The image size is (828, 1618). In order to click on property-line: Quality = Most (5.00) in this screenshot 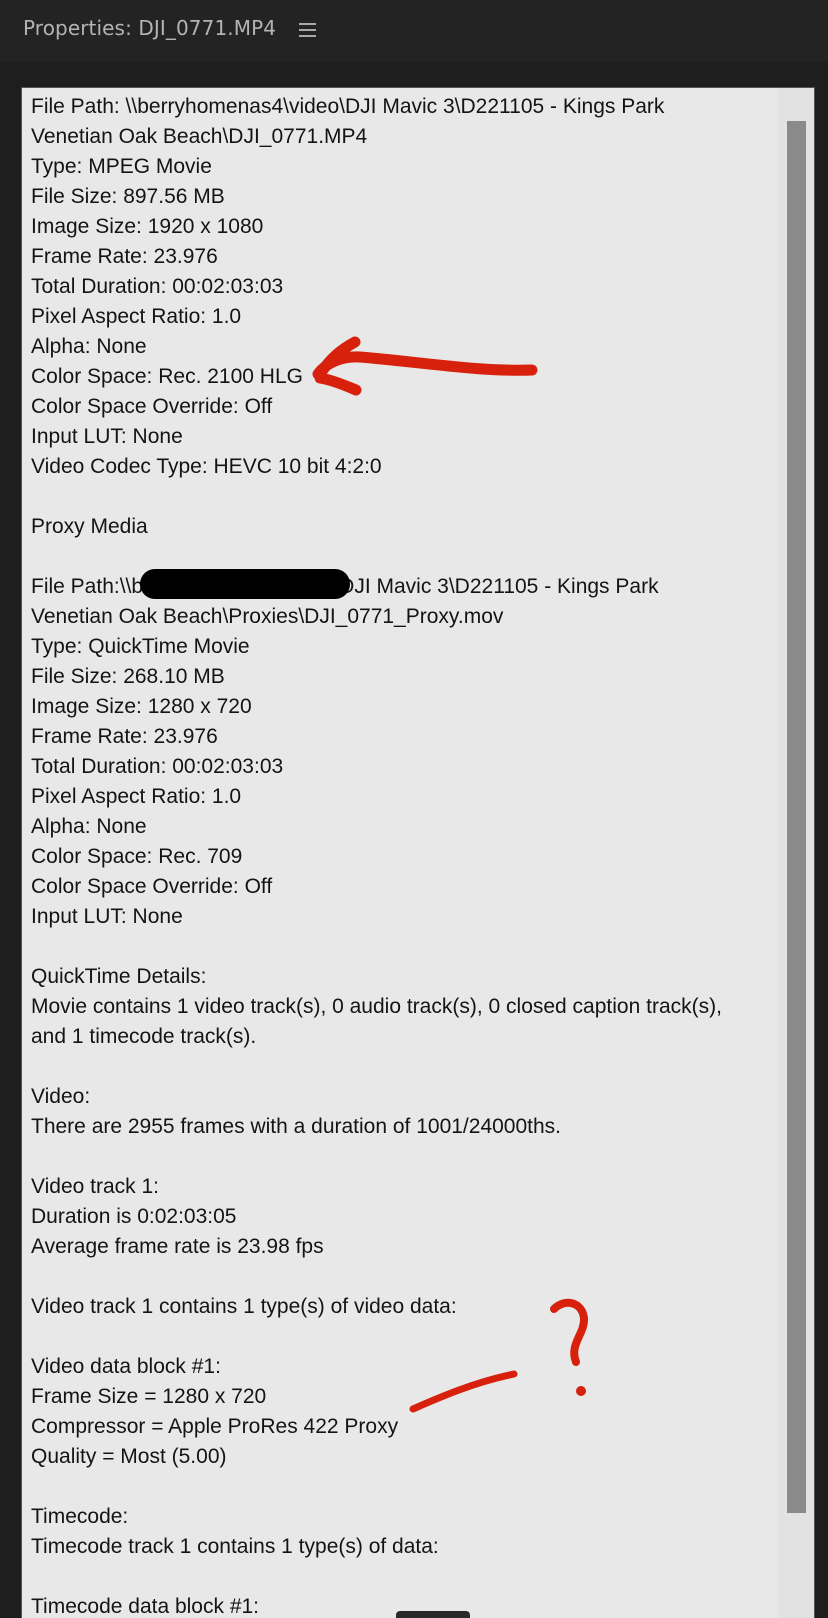, I will do `click(129, 1456)`.